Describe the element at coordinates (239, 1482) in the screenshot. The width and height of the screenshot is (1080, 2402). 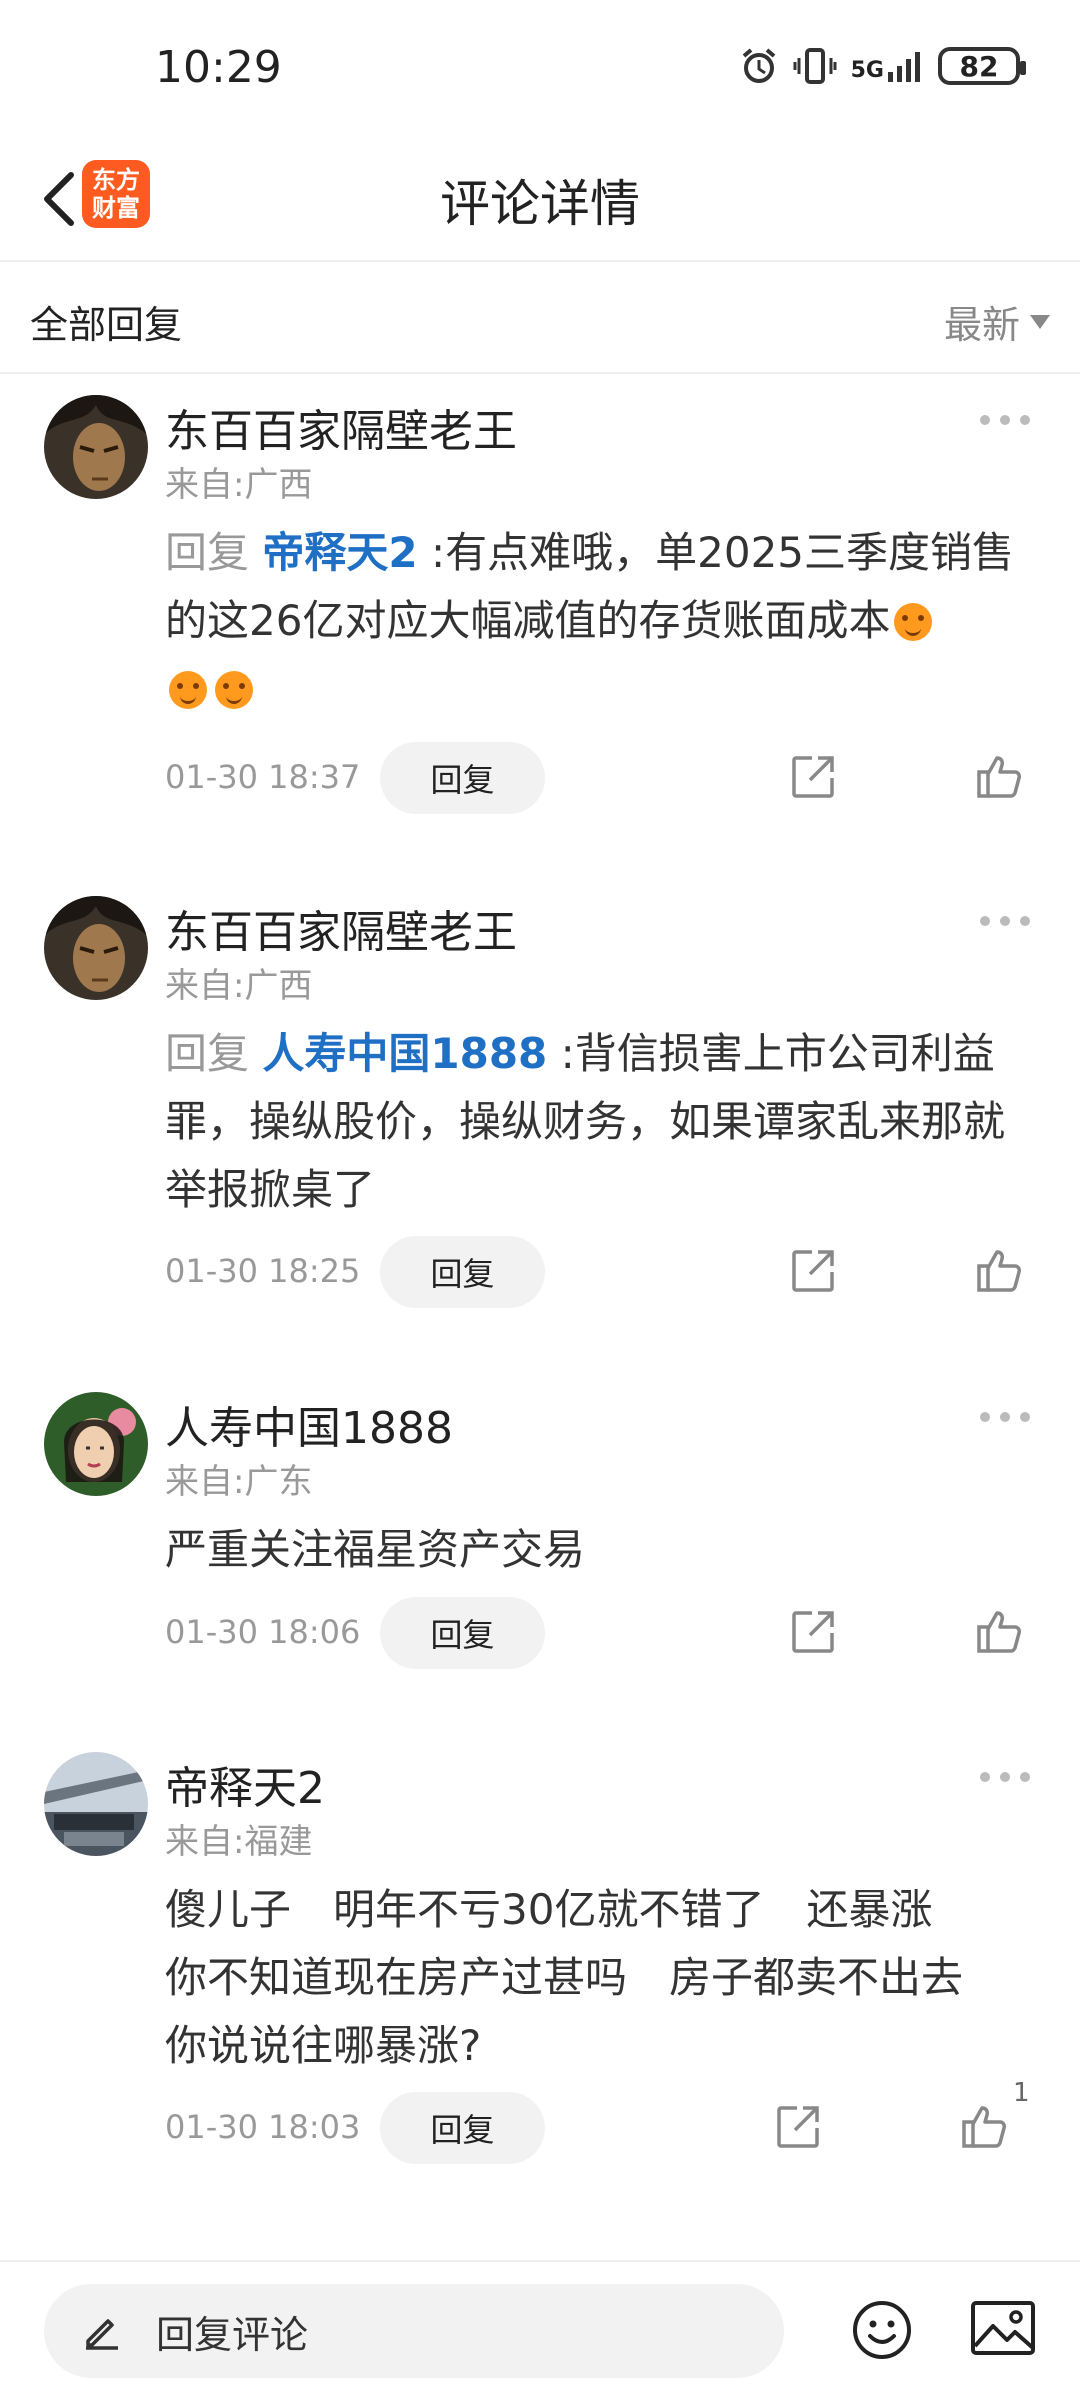
I see `user-location: 来自:广东` at that location.